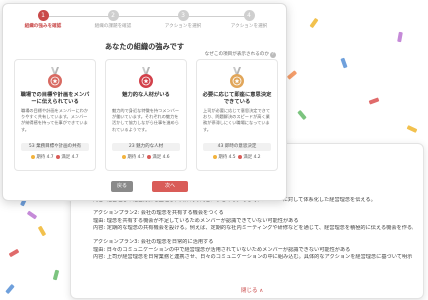 Image resolution: width=428 pixels, height=300 pixels. I want to click on step-3: 3 アクションを選択, so click(183, 19).